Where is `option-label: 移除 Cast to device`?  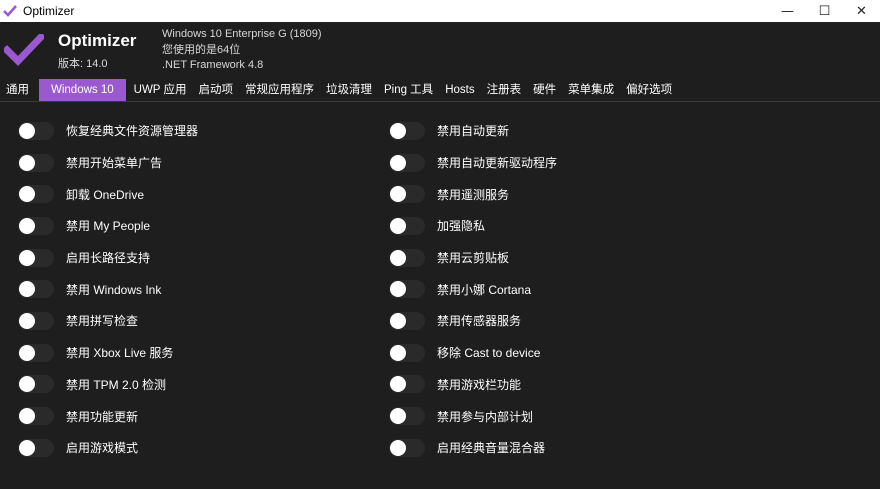 option-label: 移除 Cast to device is located at coordinates (489, 353).